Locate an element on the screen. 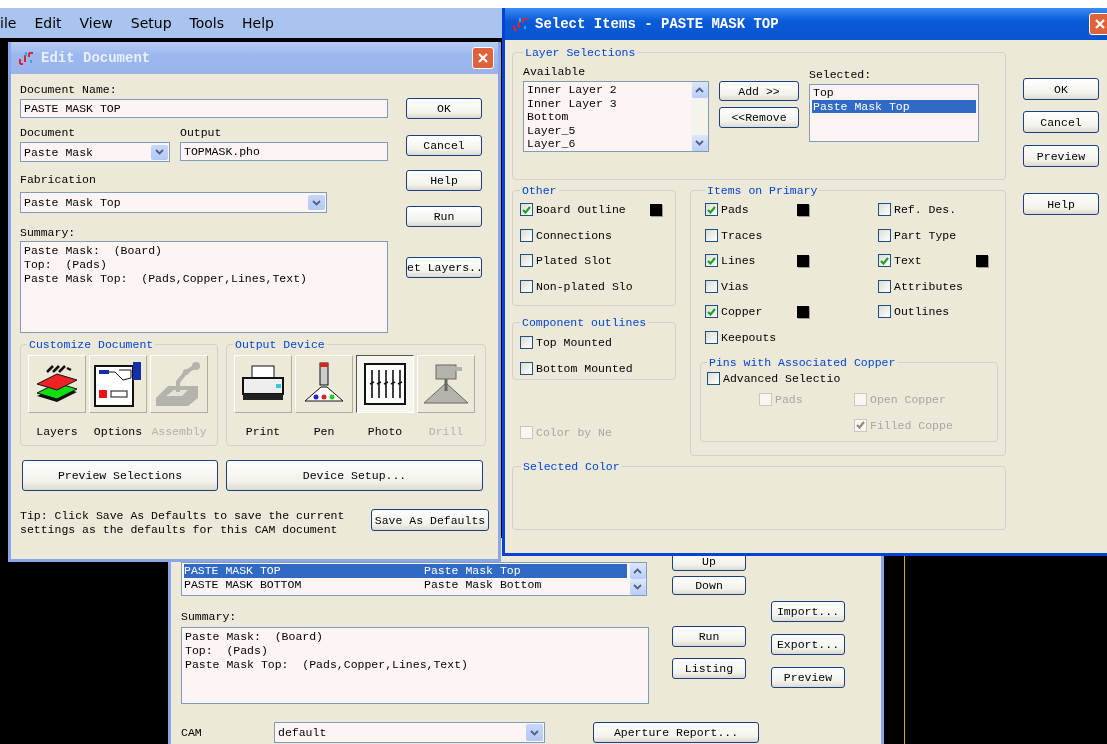 This screenshot has width=1107, height=744. output-field: TOPMASK.pho is located at coordinates (284, 151).